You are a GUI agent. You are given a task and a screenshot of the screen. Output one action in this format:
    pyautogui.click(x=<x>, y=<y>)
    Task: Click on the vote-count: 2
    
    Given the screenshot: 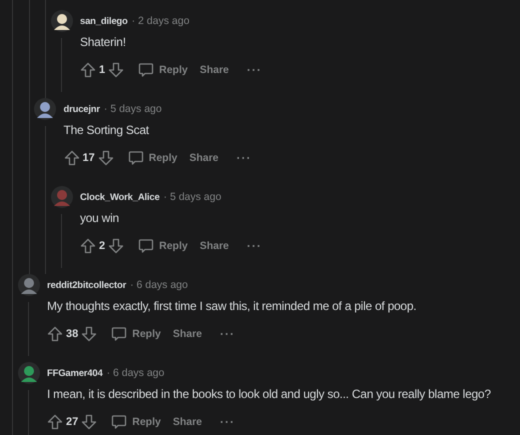 What is the action you would take?
    pyautogui.click(x=102, y=246)
    